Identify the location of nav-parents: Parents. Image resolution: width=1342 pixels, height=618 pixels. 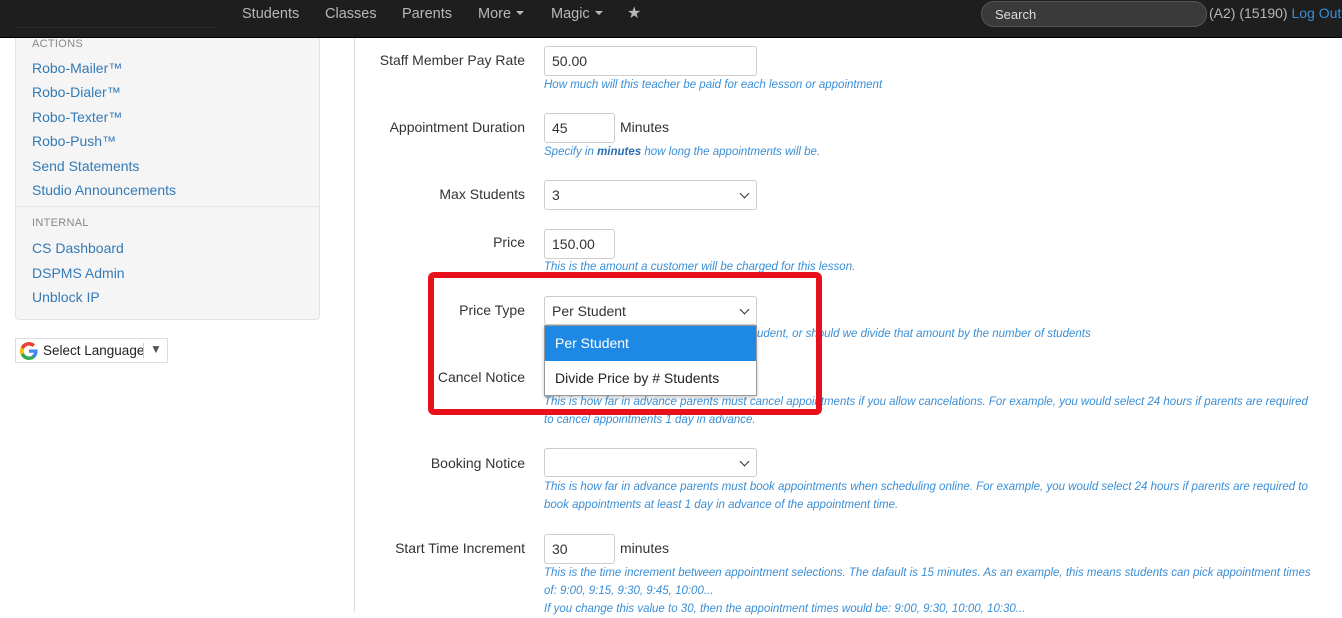
(427, 14).